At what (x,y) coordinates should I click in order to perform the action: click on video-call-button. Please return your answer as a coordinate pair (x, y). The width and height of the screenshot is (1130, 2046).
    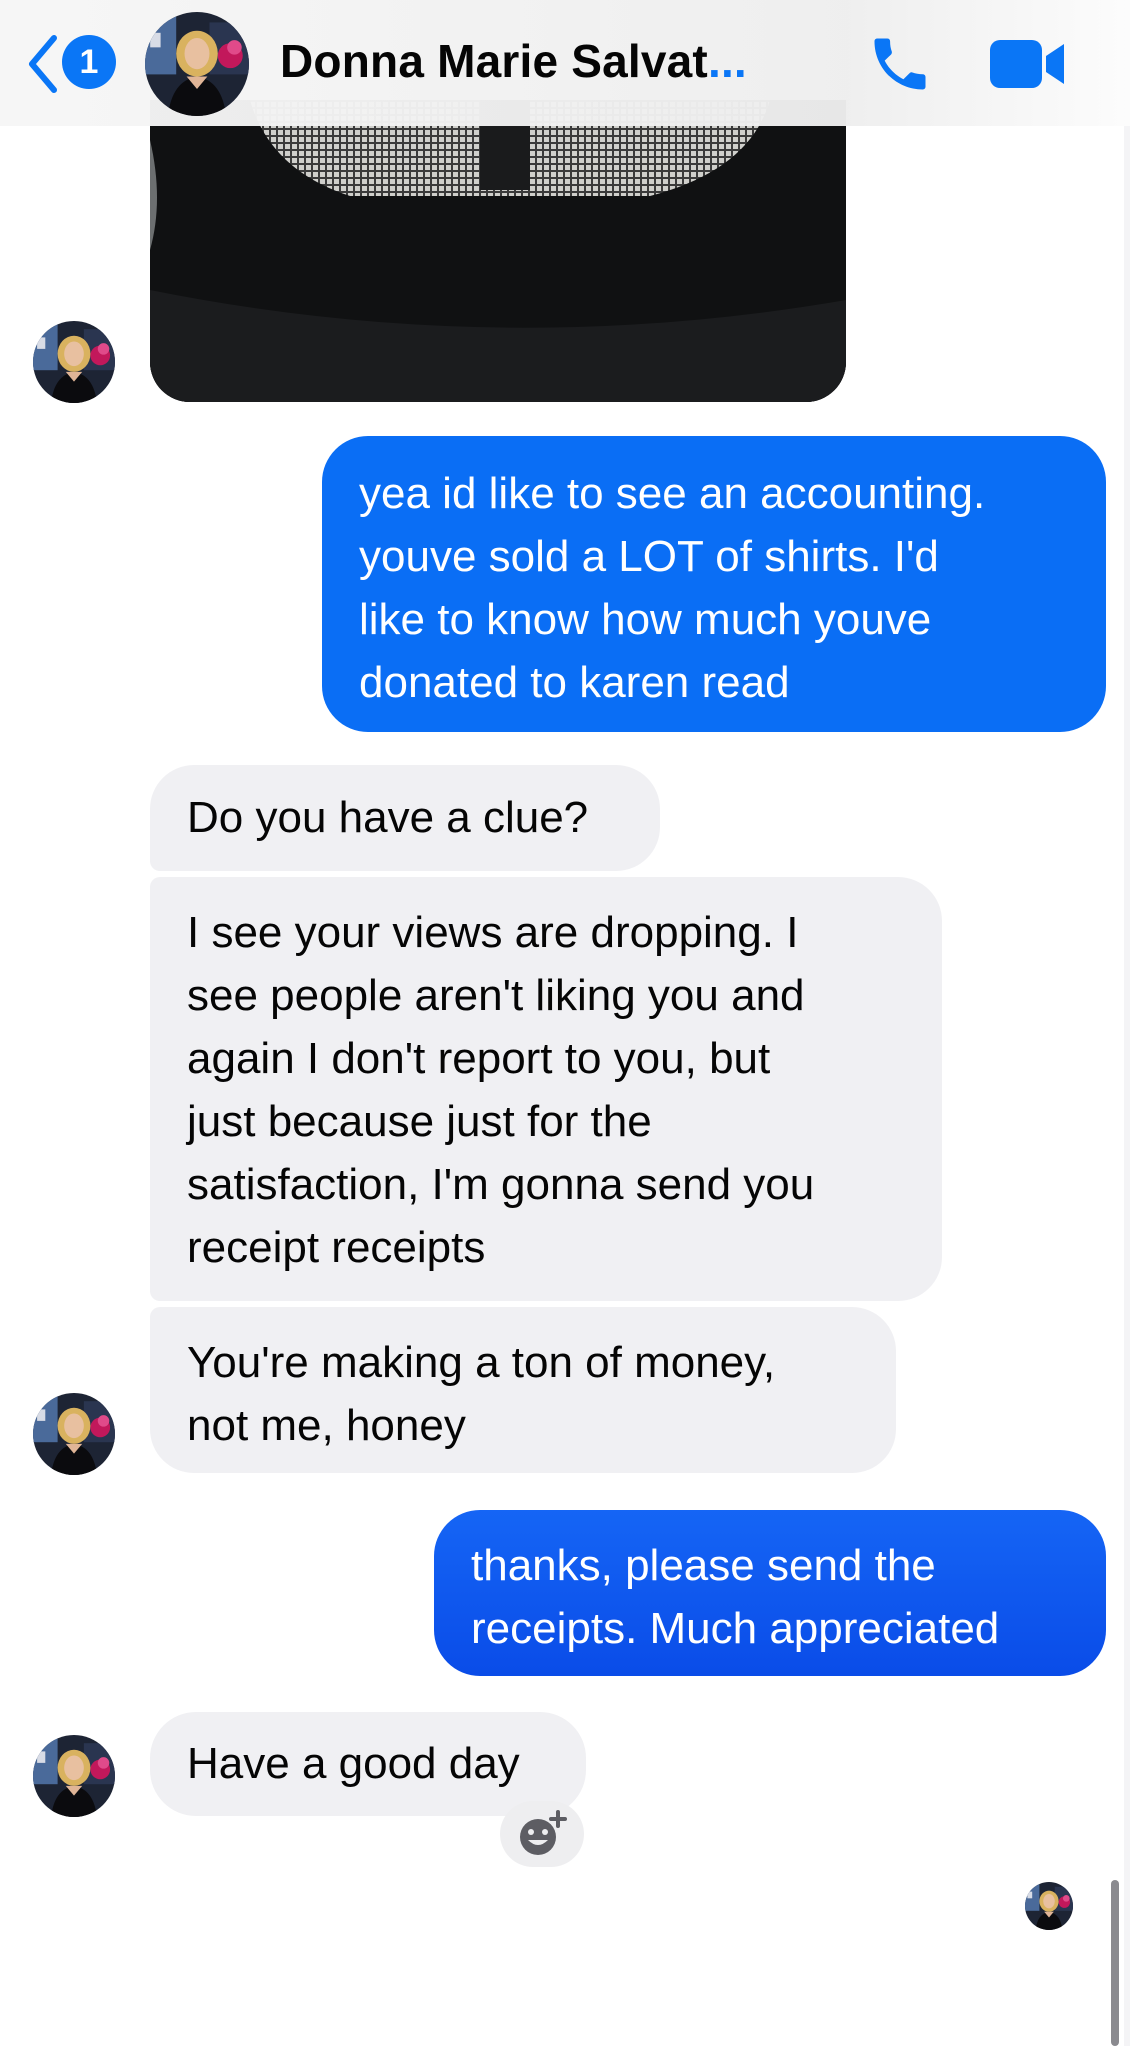
    Looking at the image, I should click on (1028, 64).